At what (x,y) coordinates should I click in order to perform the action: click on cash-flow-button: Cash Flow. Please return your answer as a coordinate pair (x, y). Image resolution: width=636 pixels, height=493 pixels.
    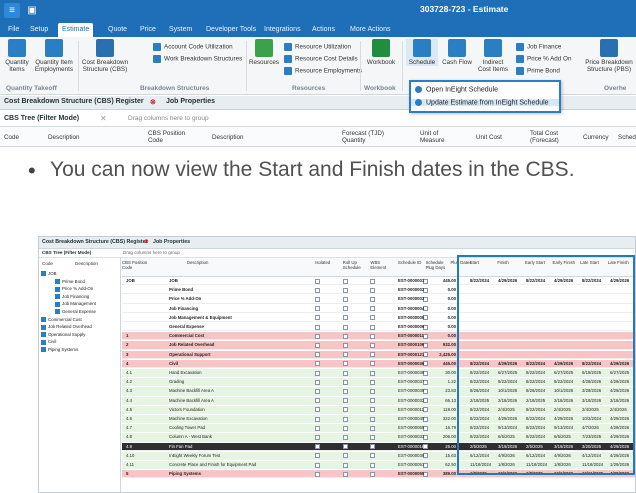
    Looking at the image, I should click on (457, 52).